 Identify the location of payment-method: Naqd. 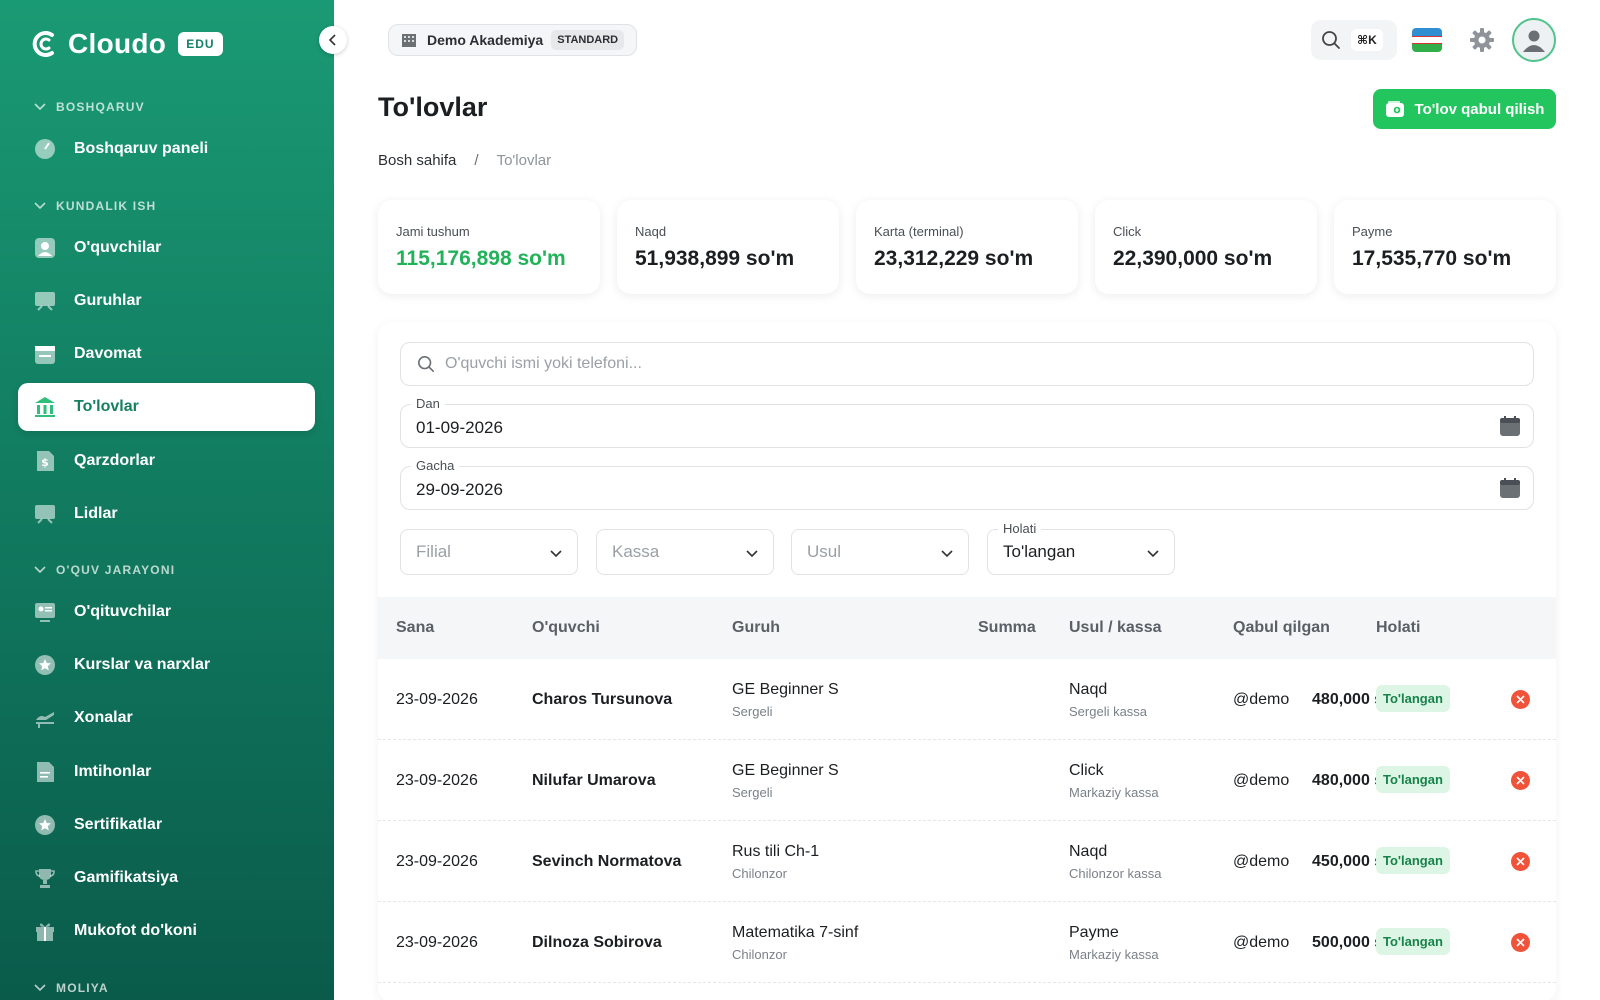
(1088, 689).